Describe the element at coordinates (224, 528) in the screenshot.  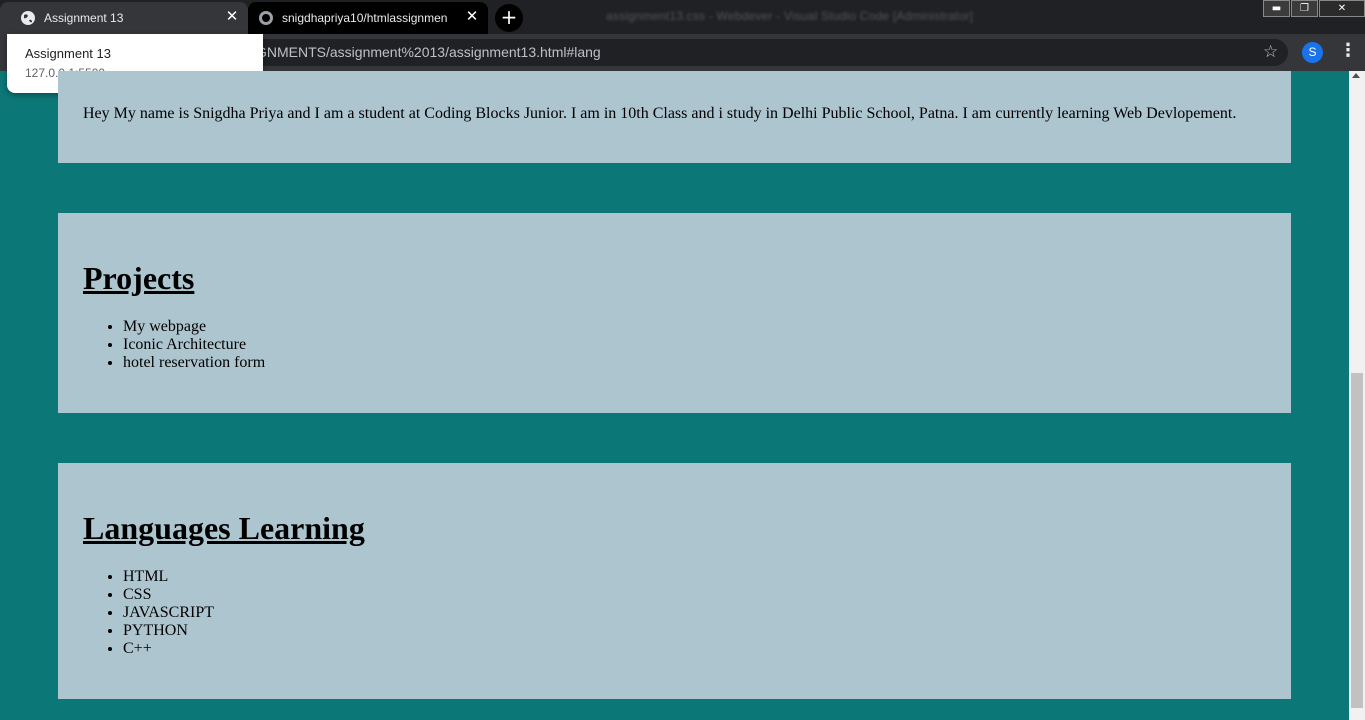
I see `languages-heading: Languages Learning` at that location.